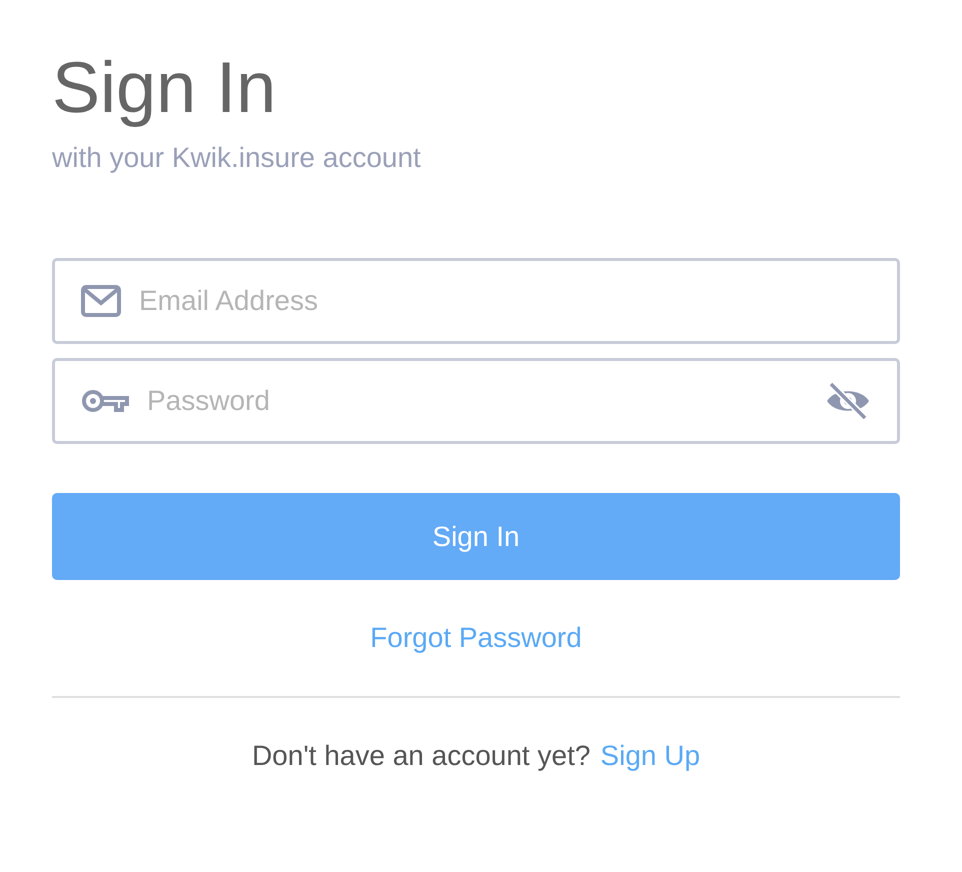 The image size is (962, 872). I want to click on eye-slash-icon, so click(848, 401).